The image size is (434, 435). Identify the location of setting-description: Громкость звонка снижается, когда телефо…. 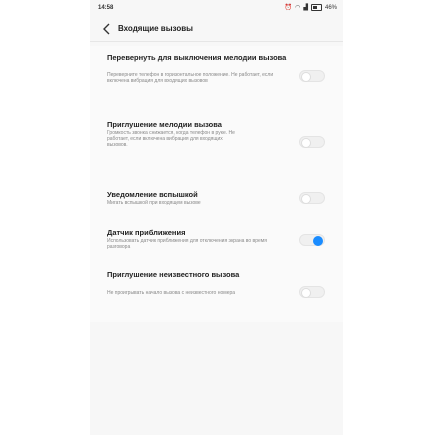
(171, 139).